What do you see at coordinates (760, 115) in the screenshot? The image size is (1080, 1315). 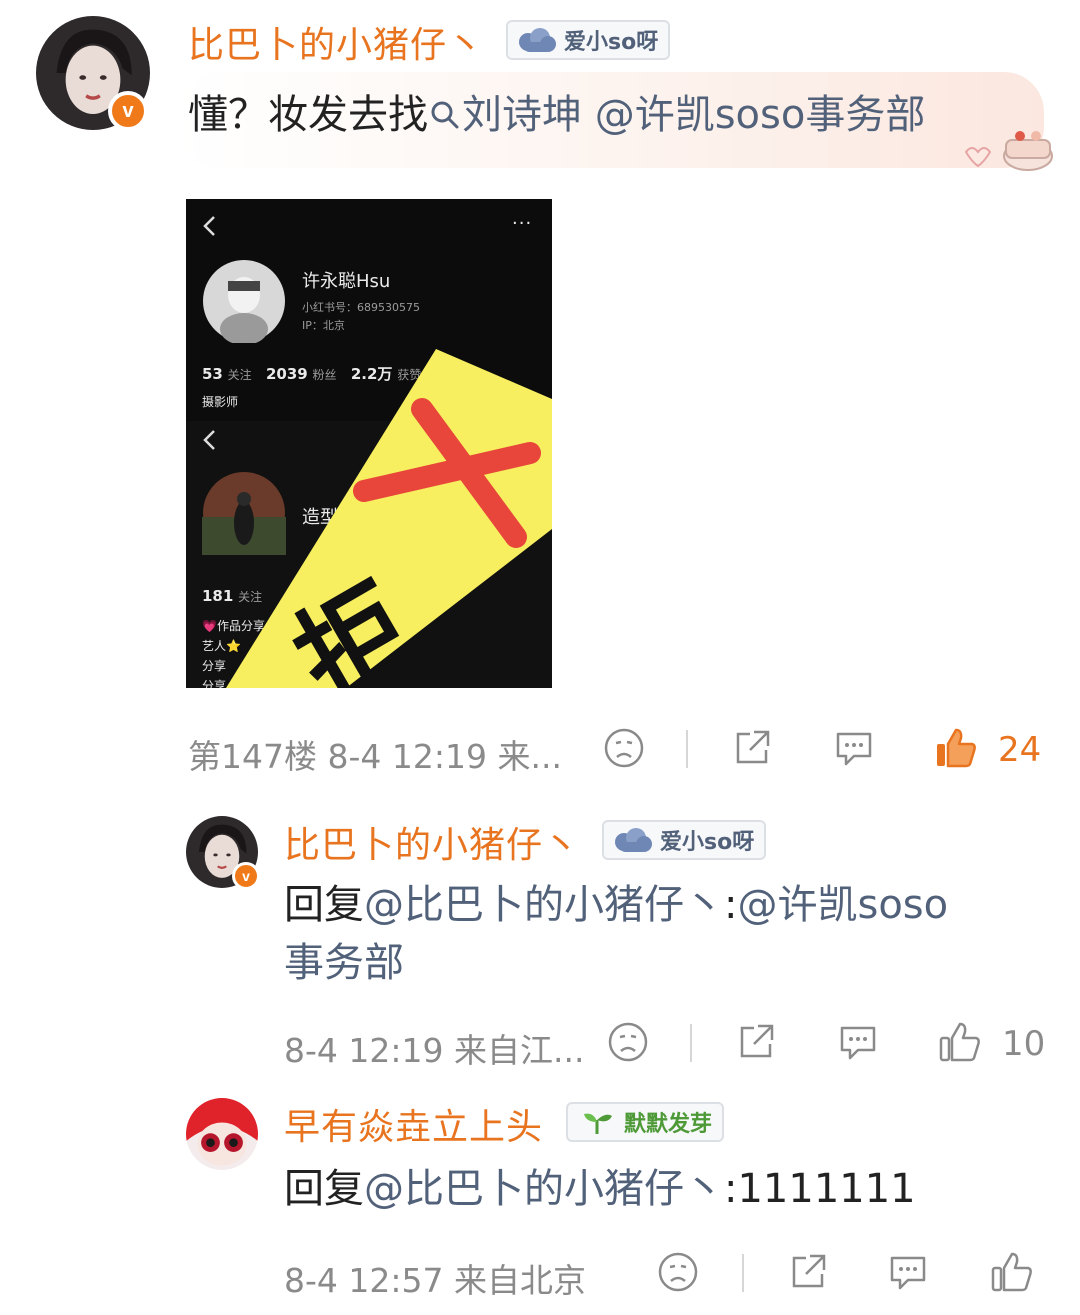 I see `mention-link: @许凯soso事务部` at bounding box center [760, 115].